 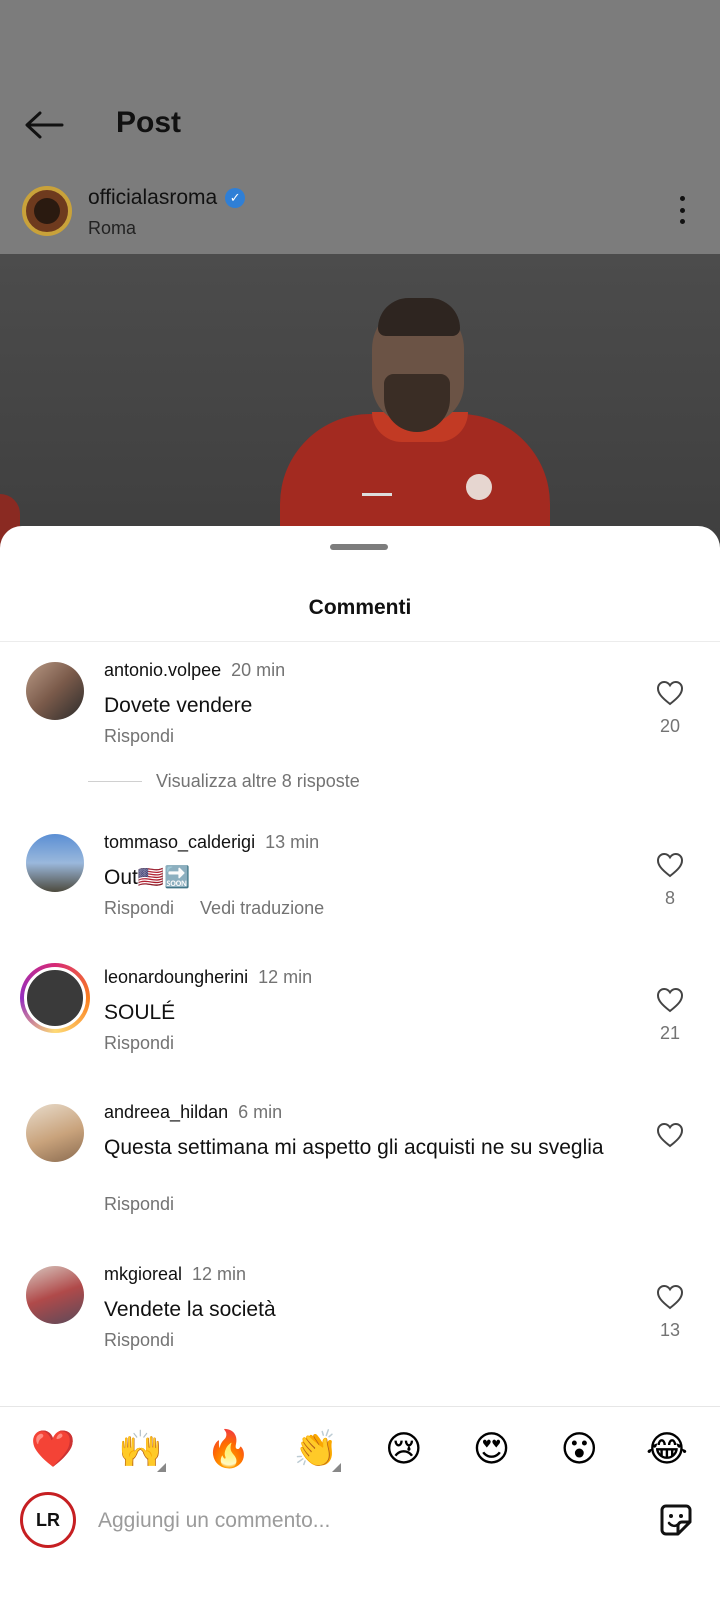 I want to click on see-translation-button: Vedi traduzione, so click(x=262, y=908).